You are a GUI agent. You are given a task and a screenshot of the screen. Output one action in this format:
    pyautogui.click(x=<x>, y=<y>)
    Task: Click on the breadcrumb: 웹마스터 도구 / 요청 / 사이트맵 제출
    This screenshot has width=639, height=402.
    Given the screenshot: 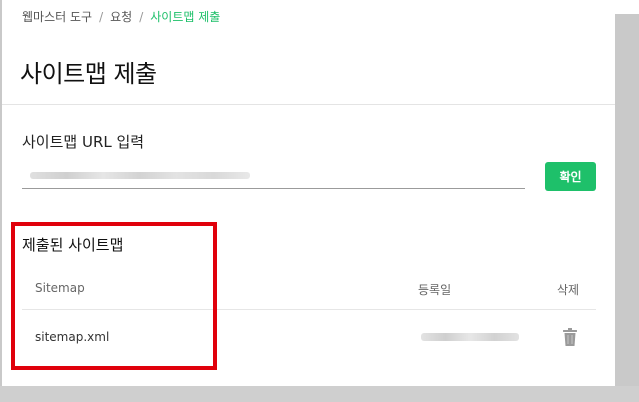 What is the action you would take?
    pyautogui.click(x=121, y=16)
    